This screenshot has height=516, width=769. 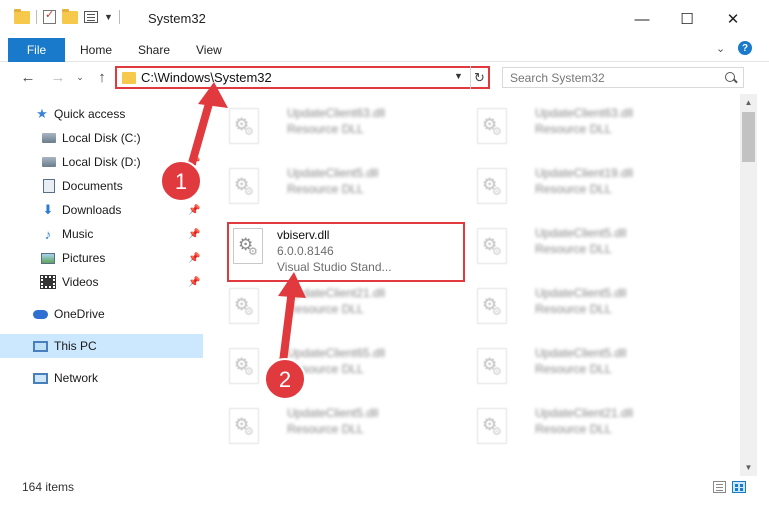 I want to click on file-tile: UpdateClient65.dll Resource DLL, so click(x=343, y=365).